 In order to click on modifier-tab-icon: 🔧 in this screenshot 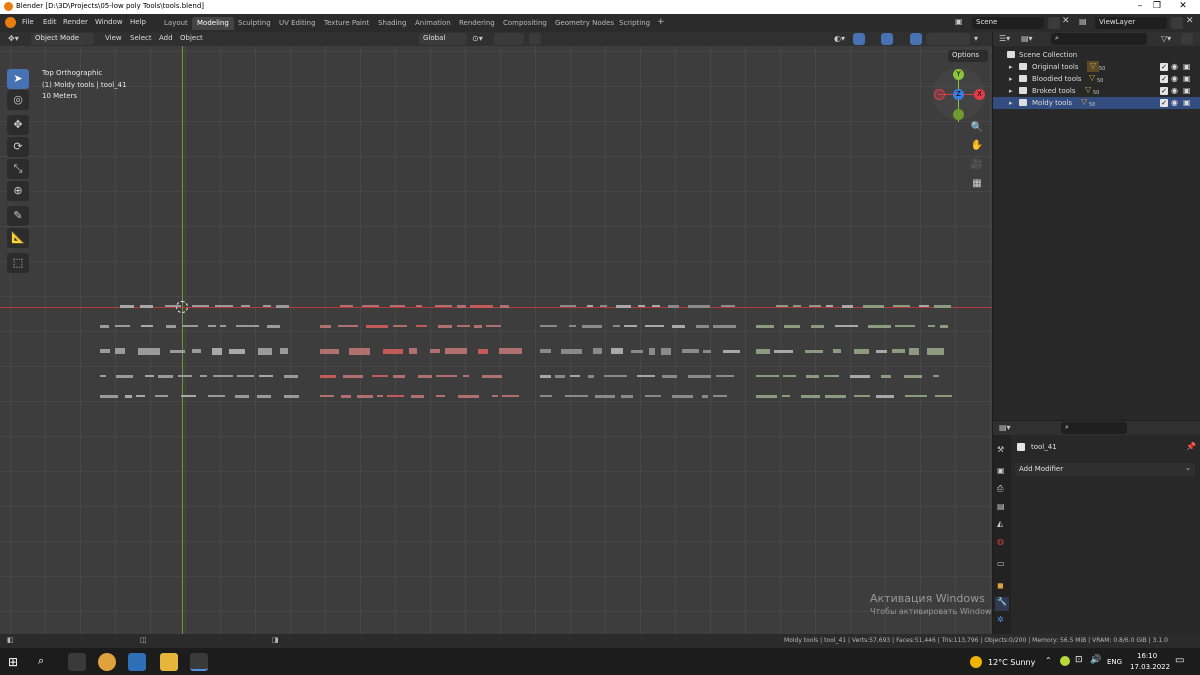, I will do `click(1002, 604)`.